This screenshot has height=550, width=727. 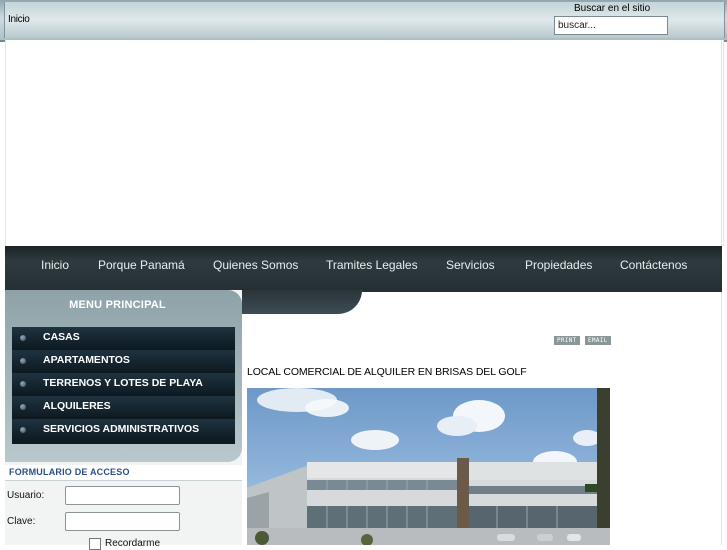 What do you see at coordinates (542, 291) in the screenshot?
I see `content-top-edge` at bounding box center [542, 291].